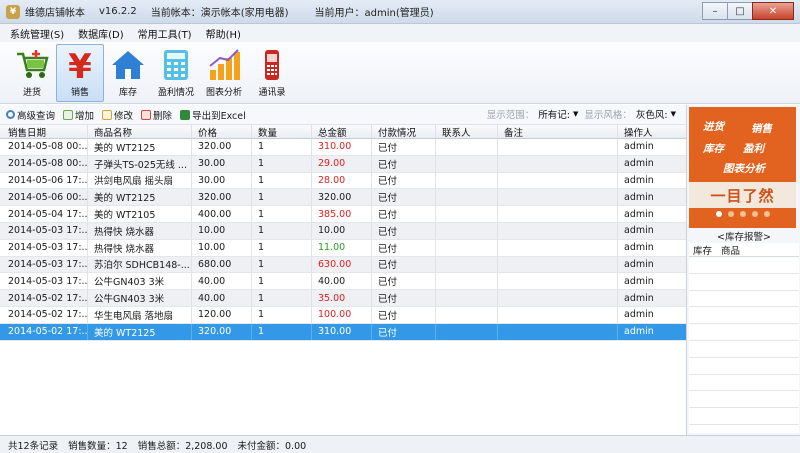 This screenshot has width=800, height=453. I want to click on cell-total: 28.00, so click(342, 180).